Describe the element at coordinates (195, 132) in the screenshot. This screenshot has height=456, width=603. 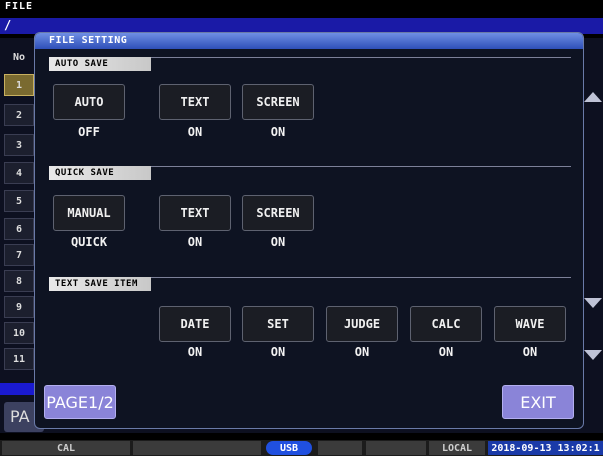
I see `auto-save-text-value: ON` at that location.